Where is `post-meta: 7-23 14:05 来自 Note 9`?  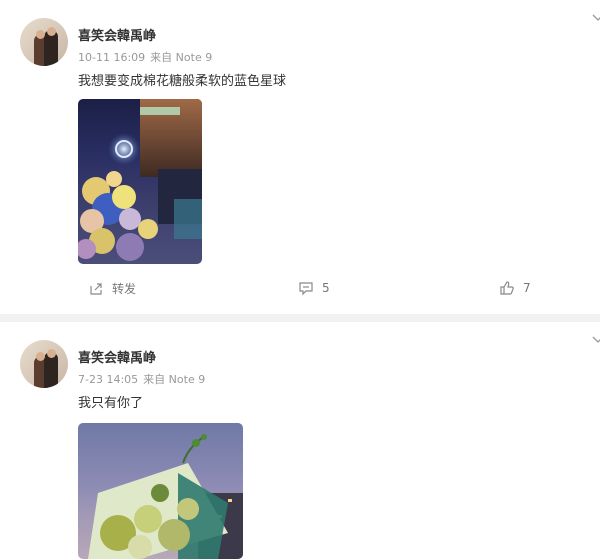
post-meta: 7-23 14:05 来自 Note 9 is located at coordinates (144, 379).